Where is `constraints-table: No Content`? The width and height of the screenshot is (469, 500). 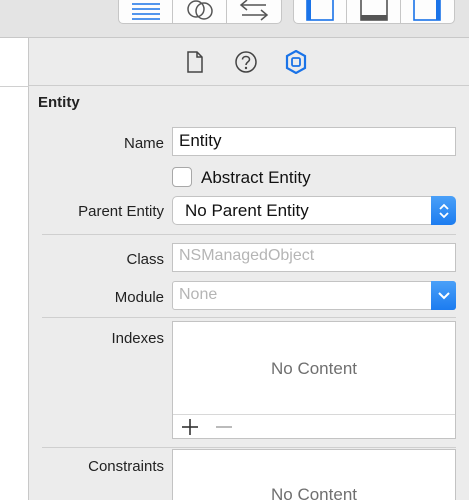
constraints-table: No Content is located at coordinates (314, 474).